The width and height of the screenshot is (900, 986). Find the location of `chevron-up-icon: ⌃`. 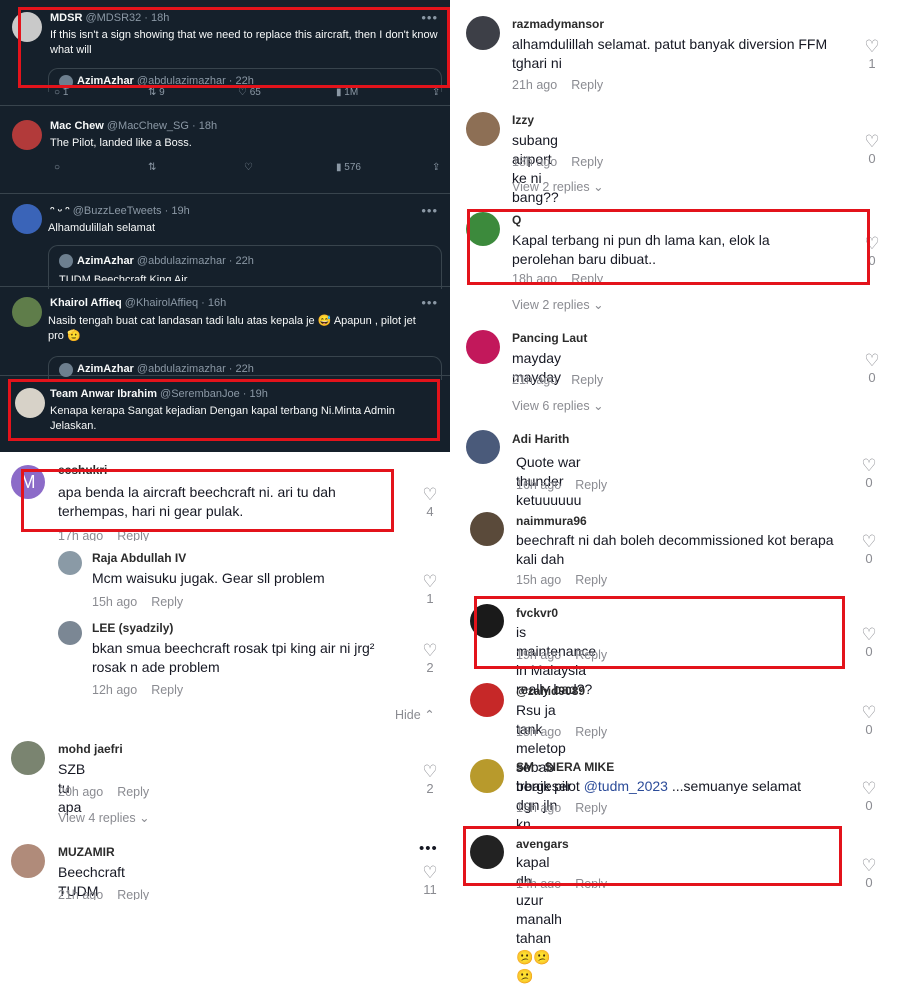

chevron-up-icon: ⌃ is located at coordinates (429, 715).